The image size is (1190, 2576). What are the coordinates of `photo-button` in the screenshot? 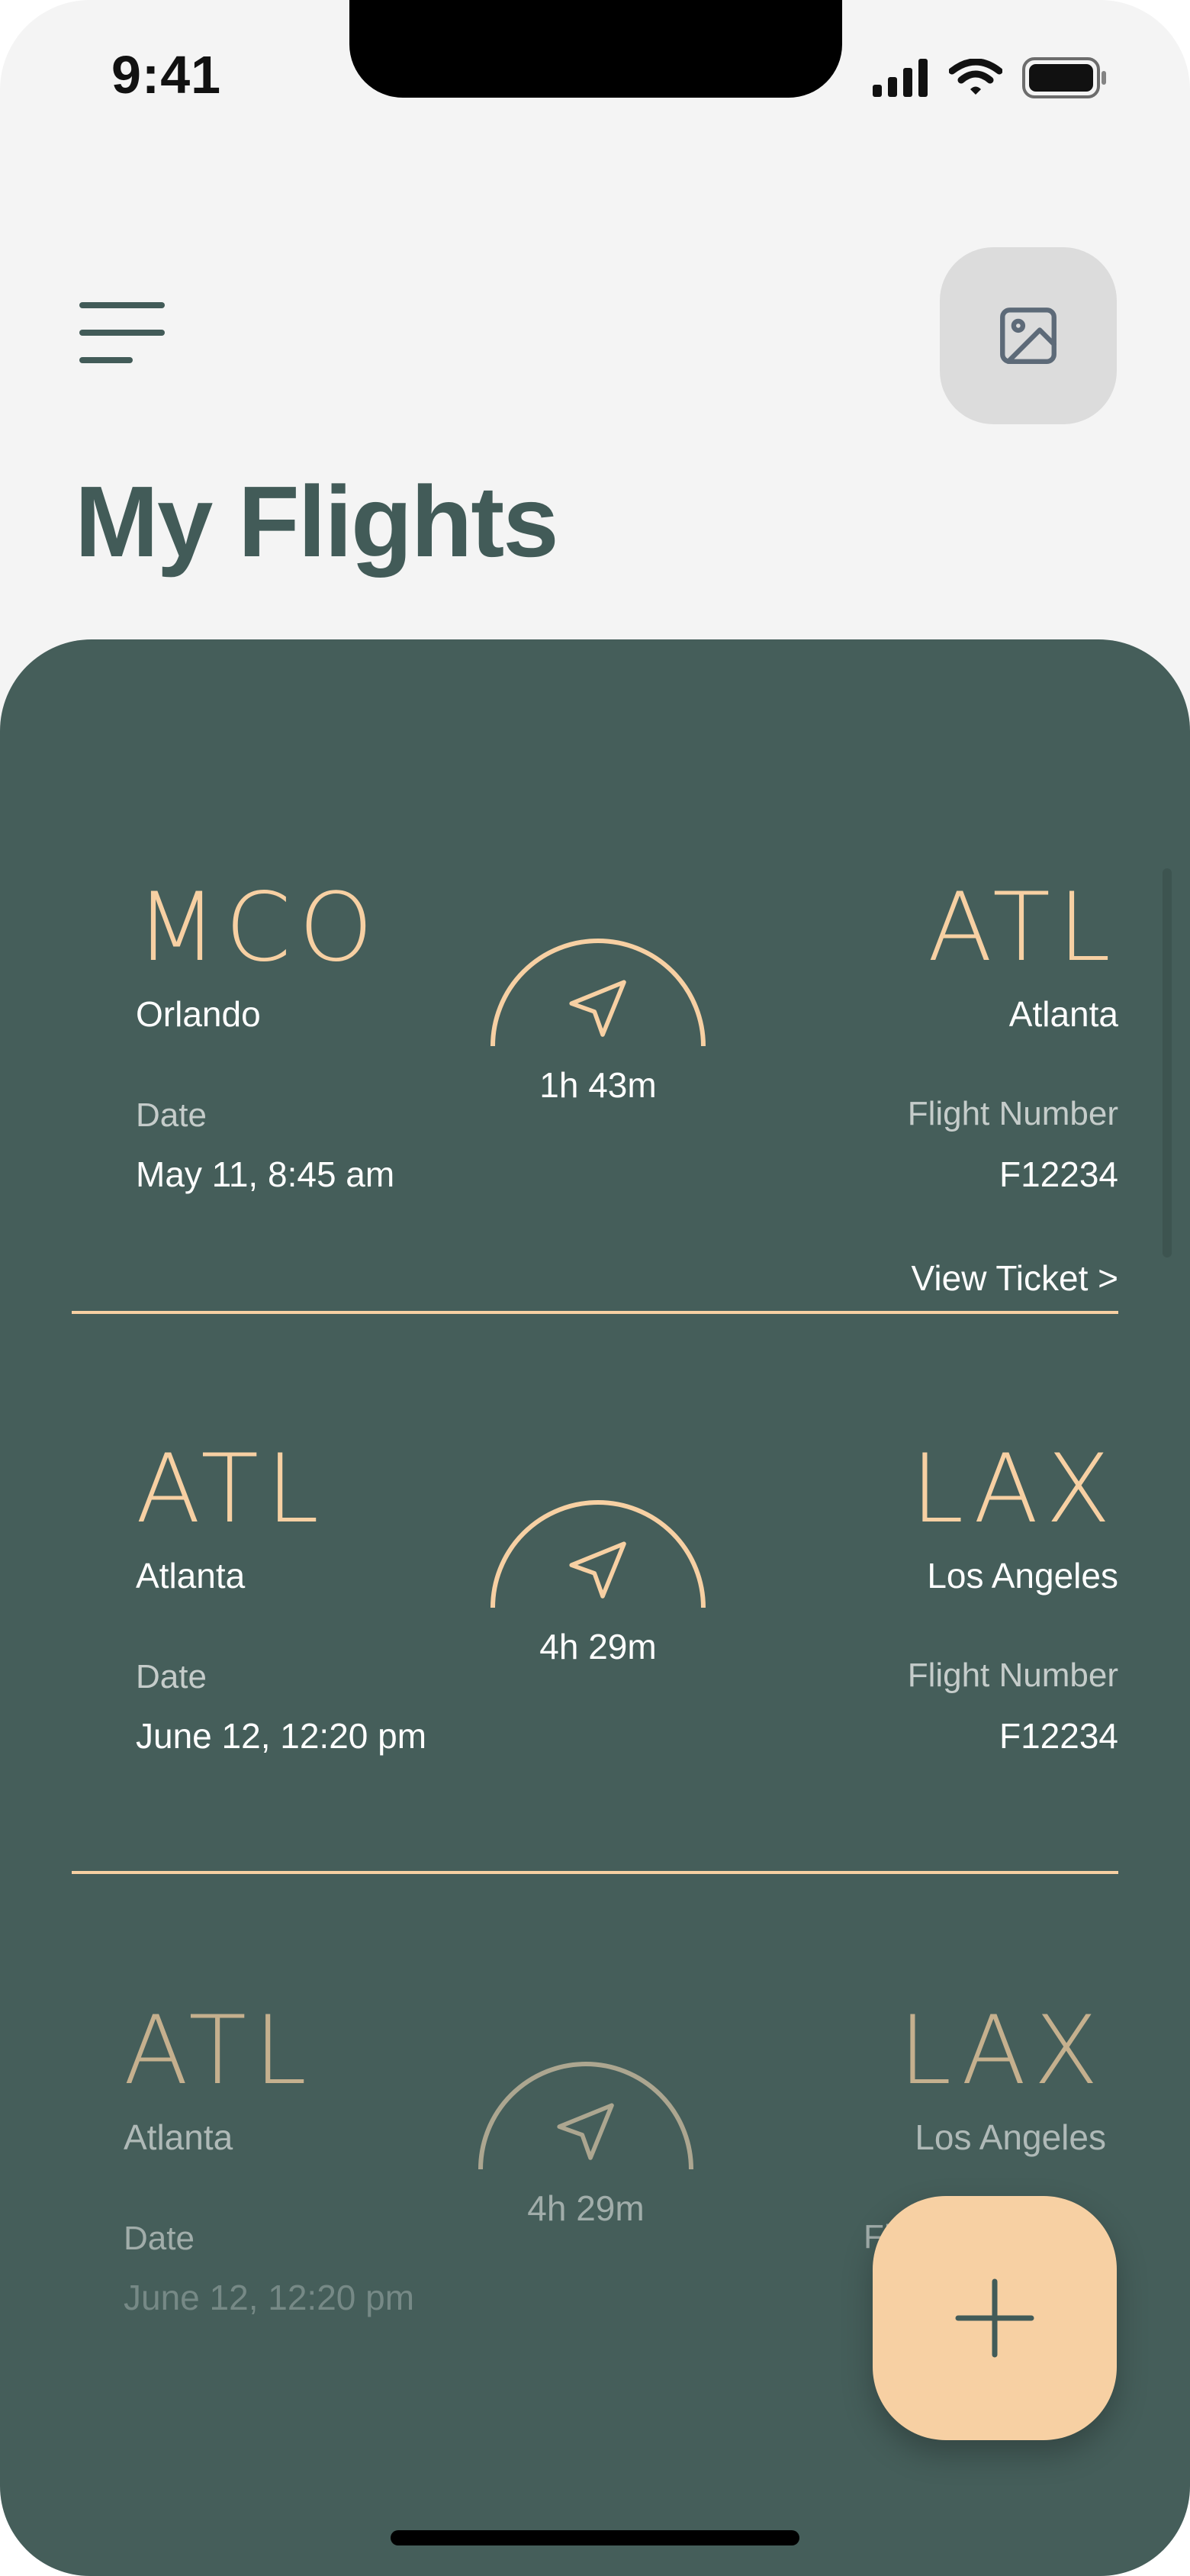 It's located at (1028, 335).